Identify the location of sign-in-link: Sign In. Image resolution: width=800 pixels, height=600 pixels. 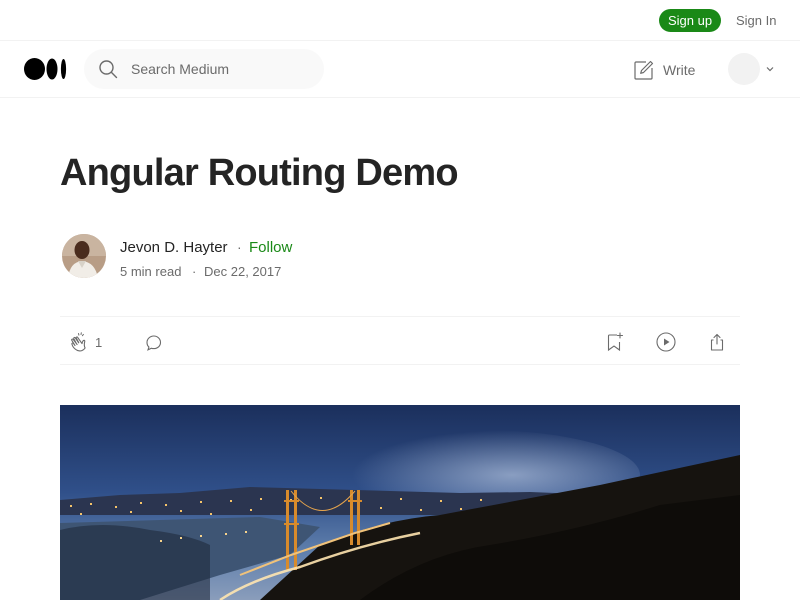
(756, 20).